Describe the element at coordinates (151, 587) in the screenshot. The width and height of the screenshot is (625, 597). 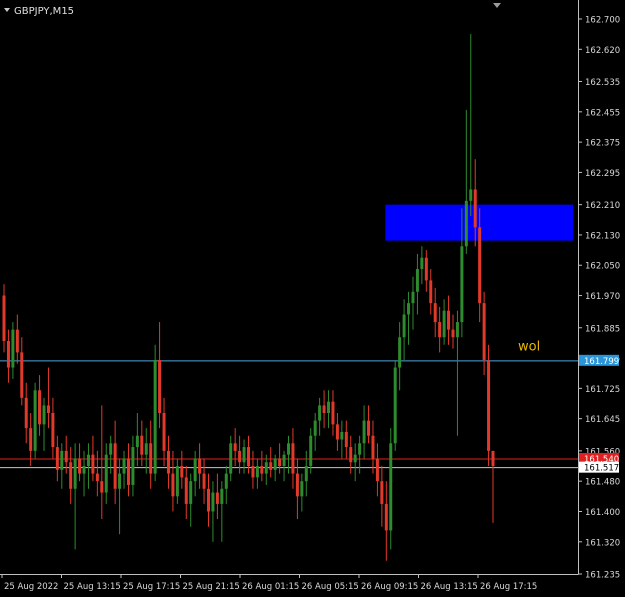
I see `x-tick-label: 25 Aug 17:15` at that location.